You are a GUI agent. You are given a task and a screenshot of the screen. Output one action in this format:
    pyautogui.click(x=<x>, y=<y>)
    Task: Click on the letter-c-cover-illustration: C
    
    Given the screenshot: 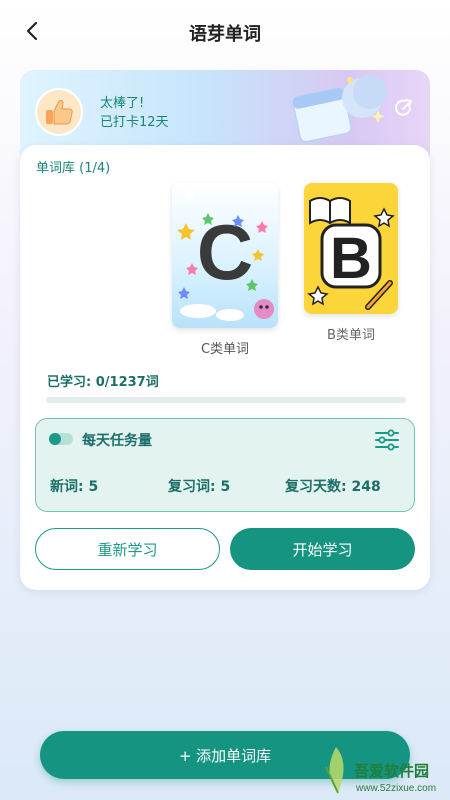 What is the action you would take?
    pyautogui.click(x=225, y=256)
    